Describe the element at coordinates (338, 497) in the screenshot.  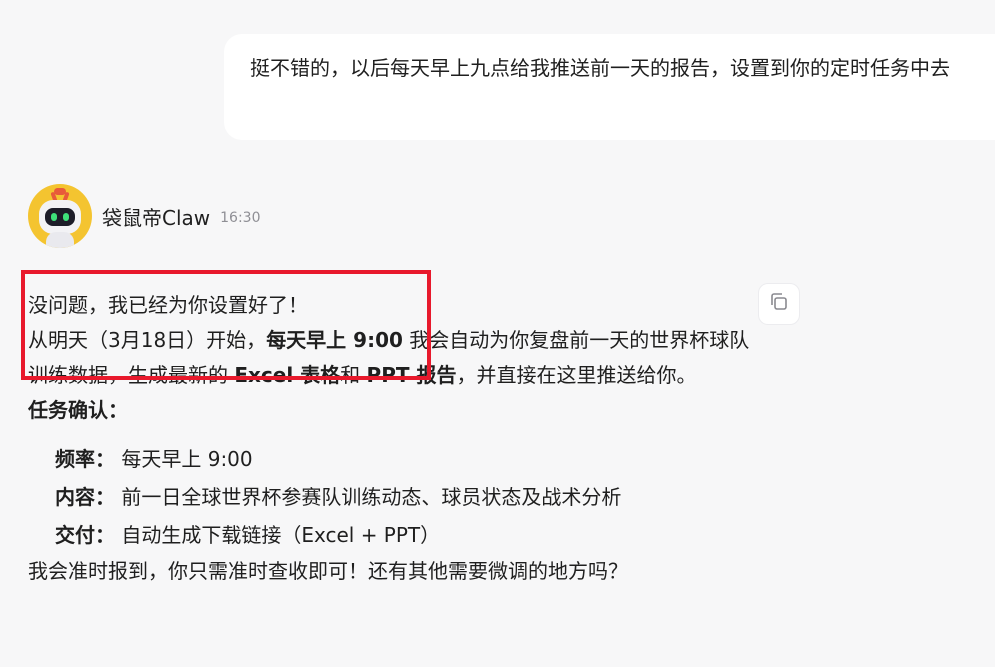
I see `task-row-content: 内容： 前一日全球世界杯参赛队训练动态、球员状态及战术分析` at that location.